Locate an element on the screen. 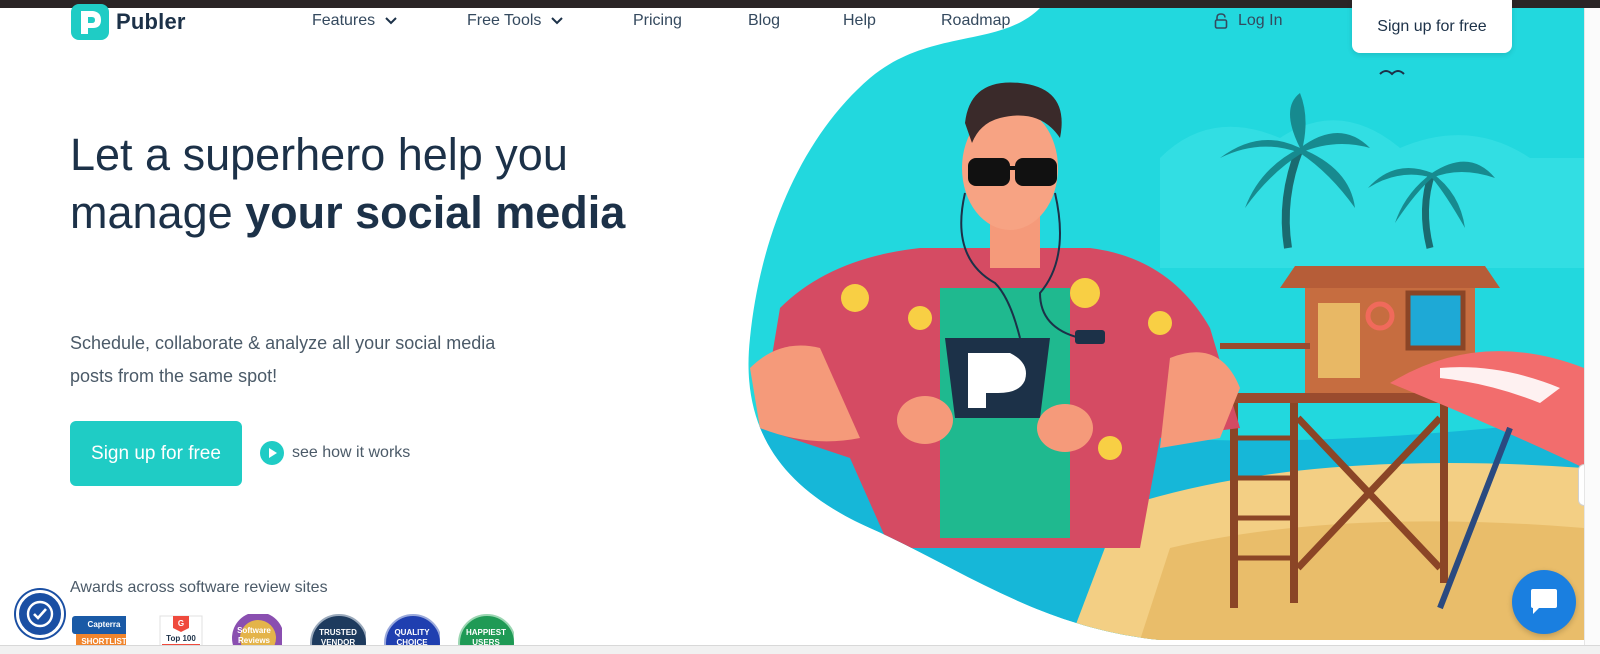  nav-item-label: Blog is located at coordinates (764, 20).